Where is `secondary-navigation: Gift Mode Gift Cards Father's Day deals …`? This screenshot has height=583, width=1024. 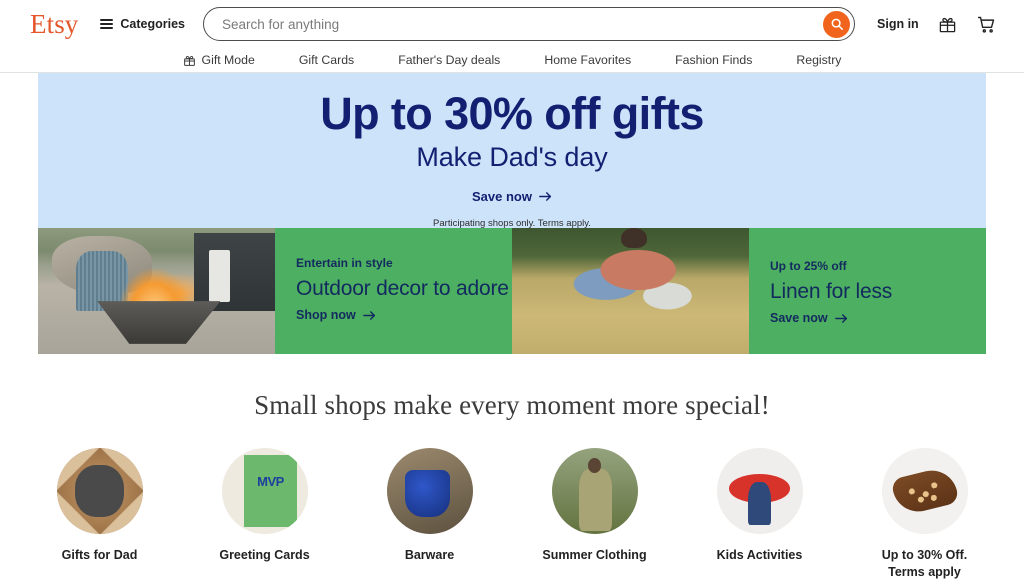
secondary-navigation: Gift Mode Gift Cards Father's Day deals … is located at coordinates (512, 60).